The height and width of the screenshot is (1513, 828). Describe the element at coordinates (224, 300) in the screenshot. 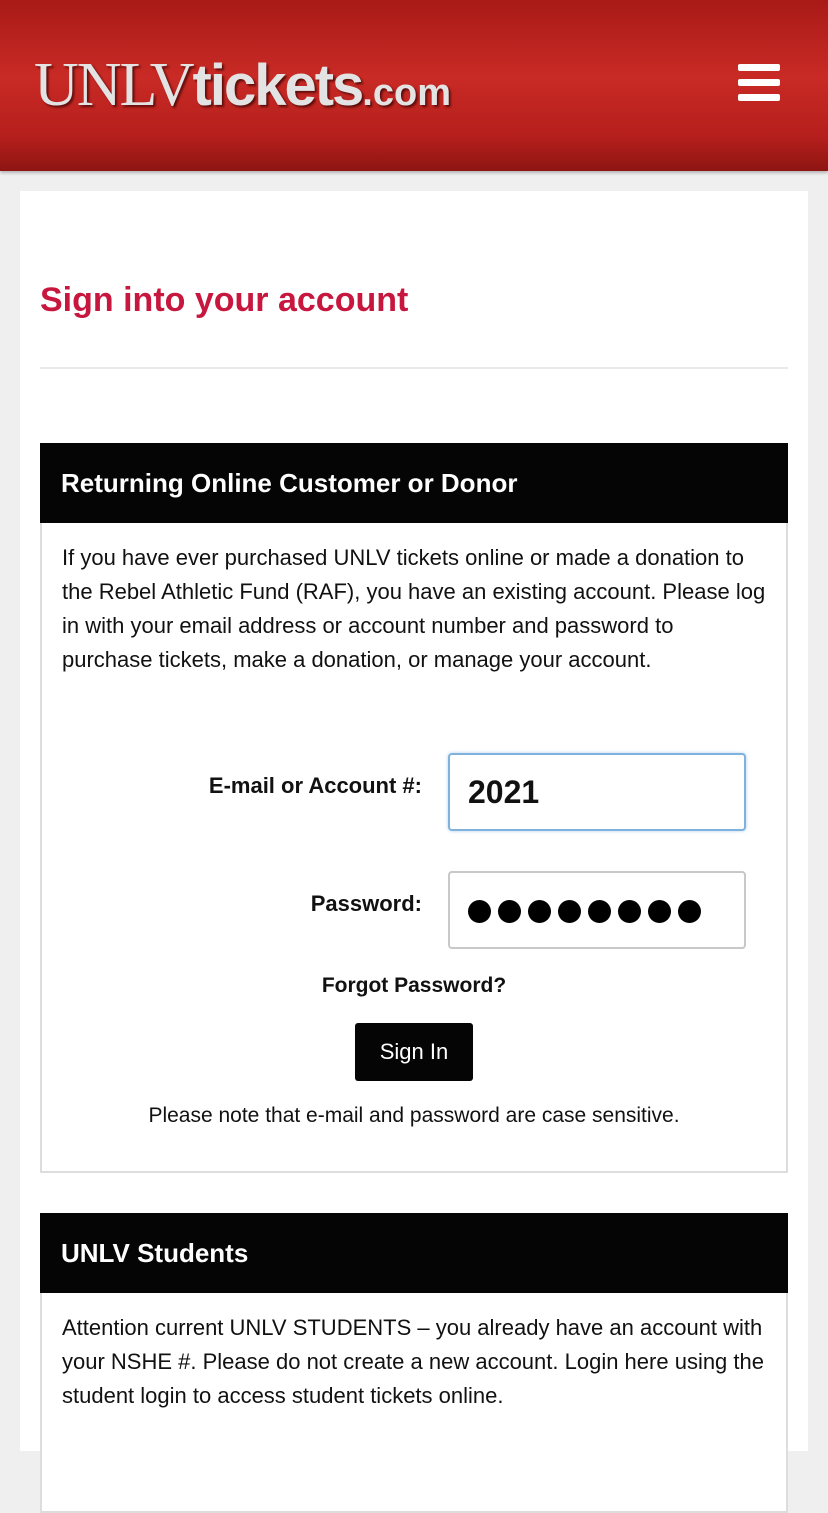

I see `page-title: Sign into your account` at that location.